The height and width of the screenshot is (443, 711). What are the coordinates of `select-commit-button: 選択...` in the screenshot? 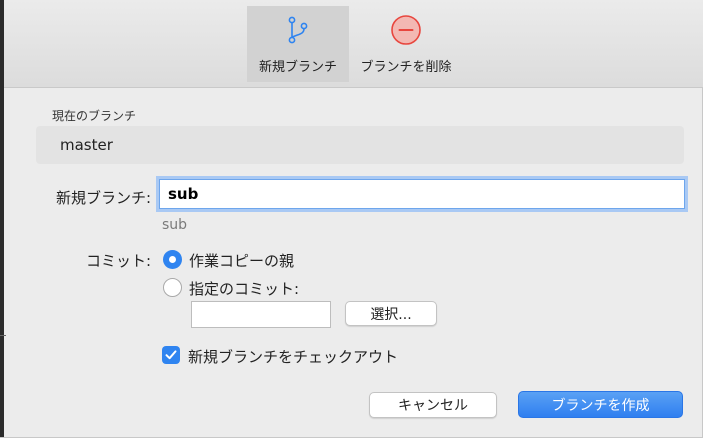 It's located at (391, 313).